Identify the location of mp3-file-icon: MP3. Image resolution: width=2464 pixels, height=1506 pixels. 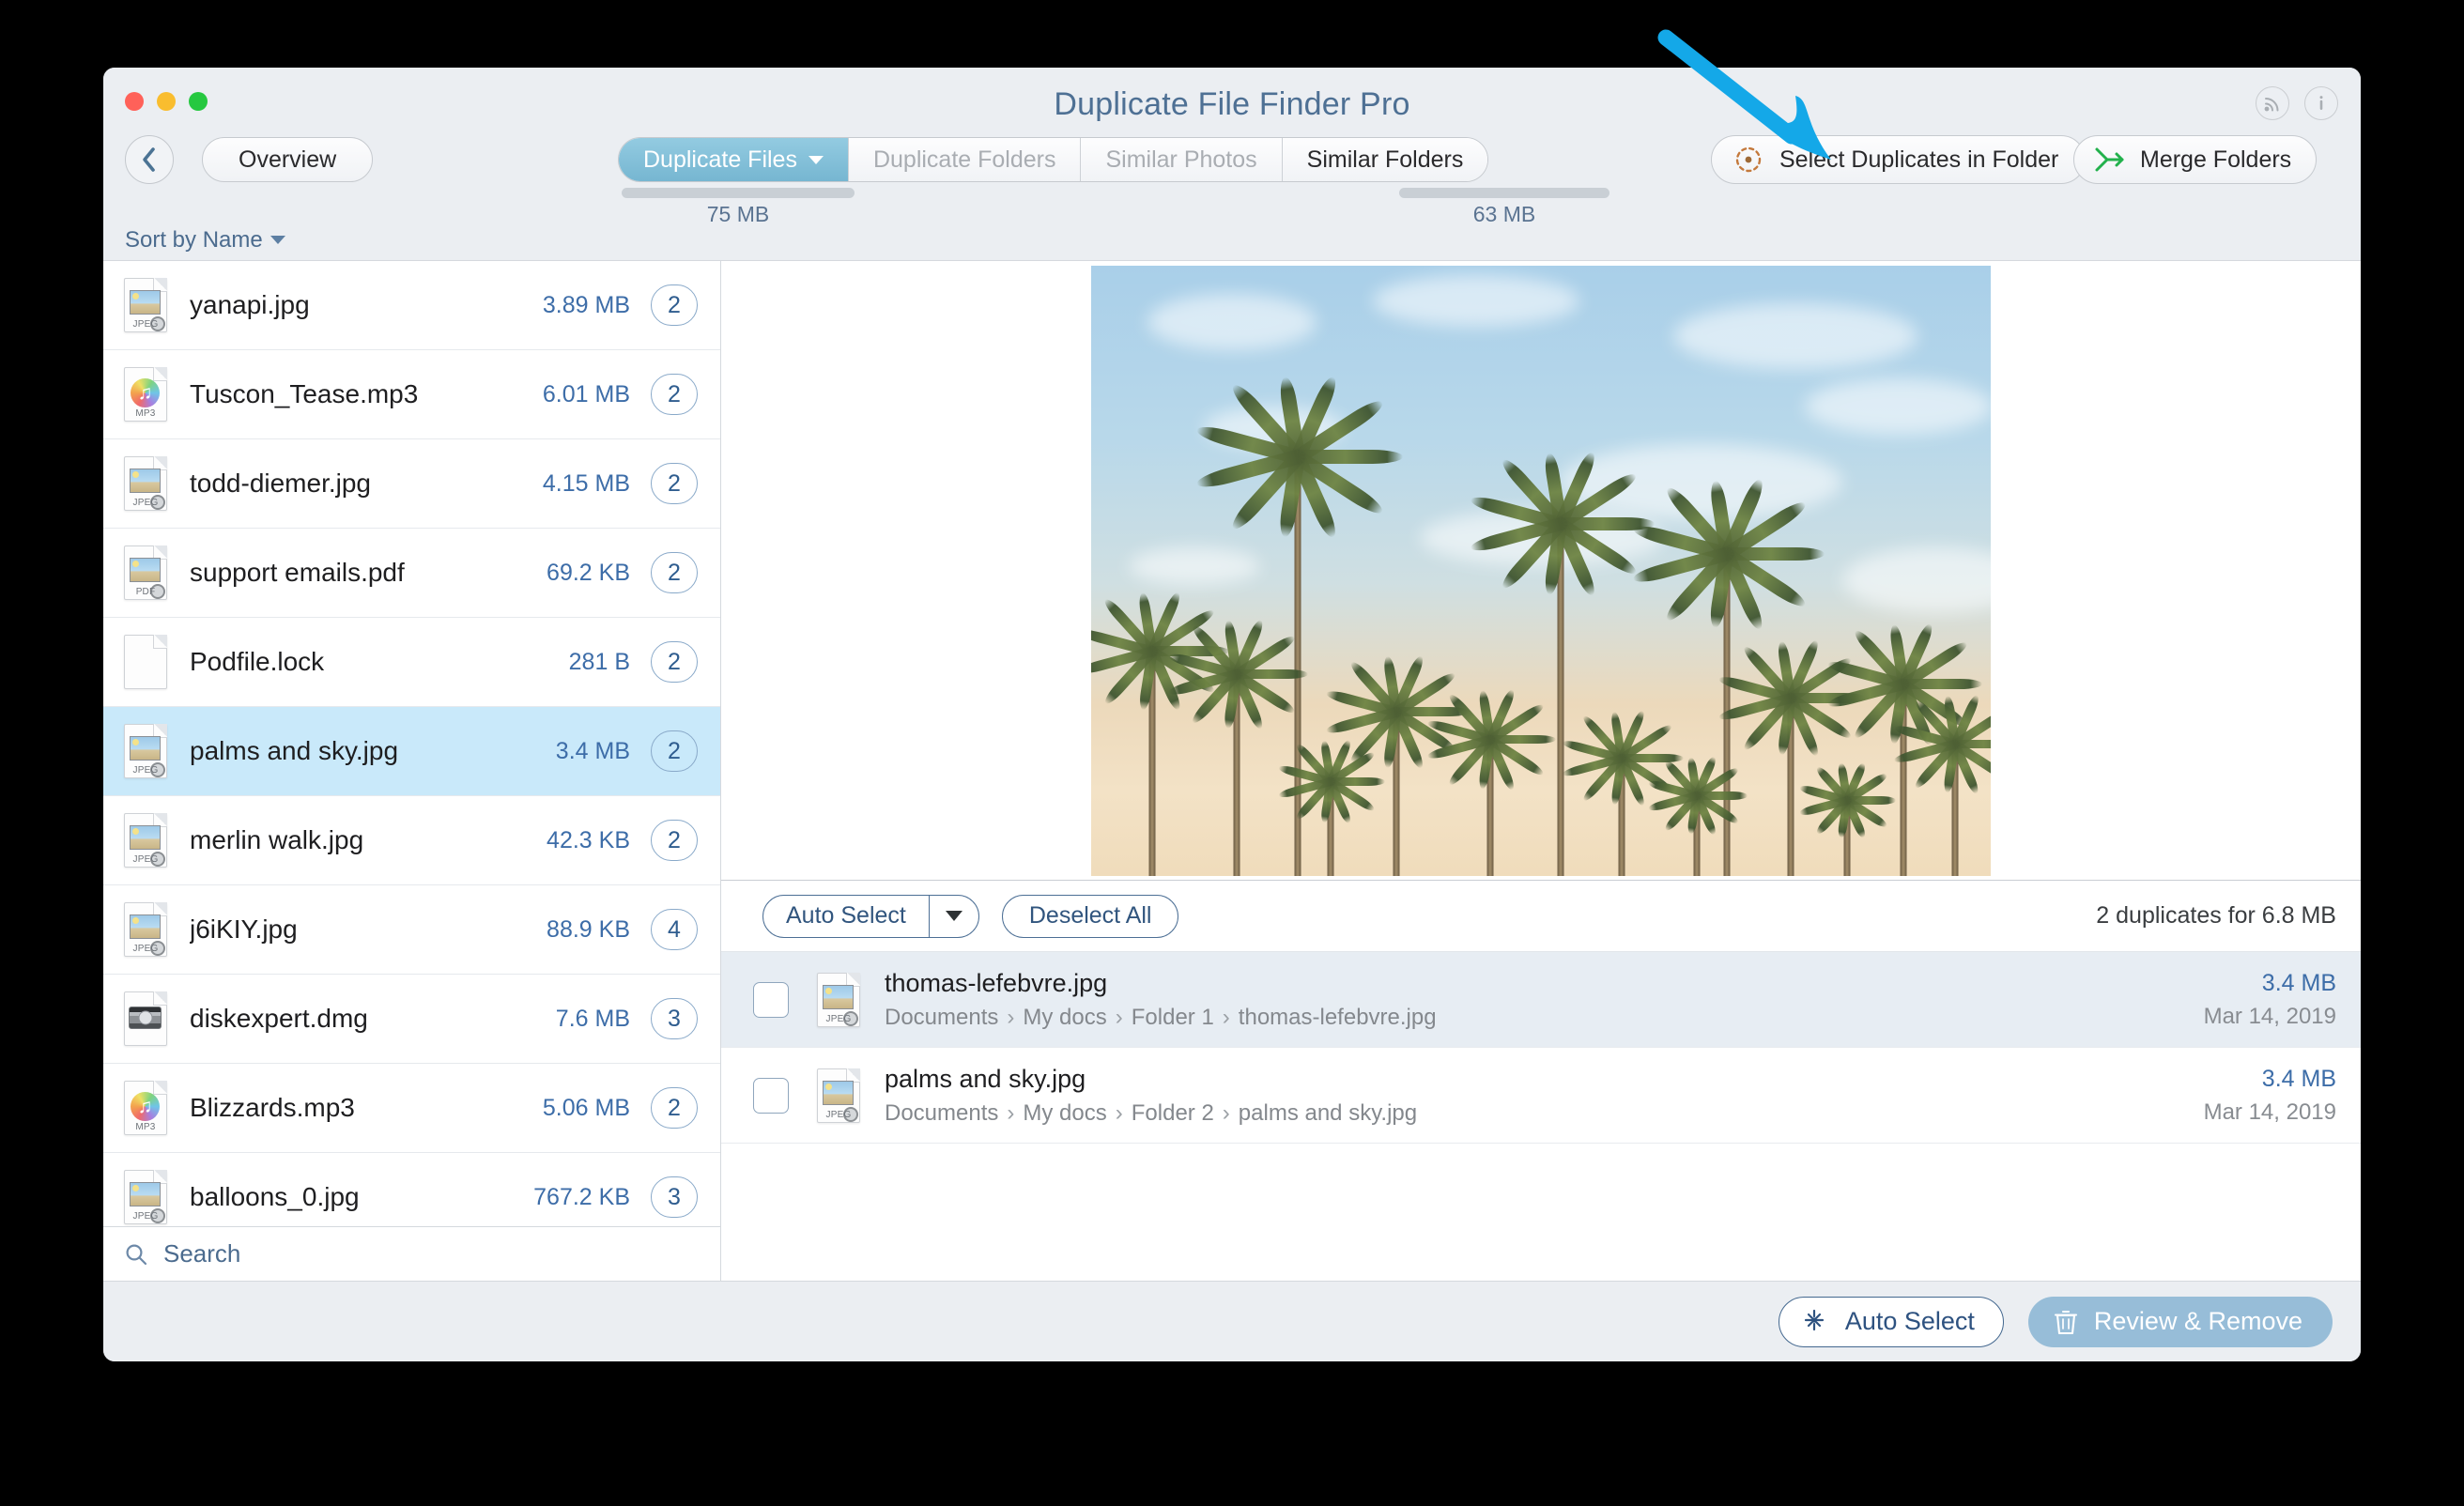
(145, 394).